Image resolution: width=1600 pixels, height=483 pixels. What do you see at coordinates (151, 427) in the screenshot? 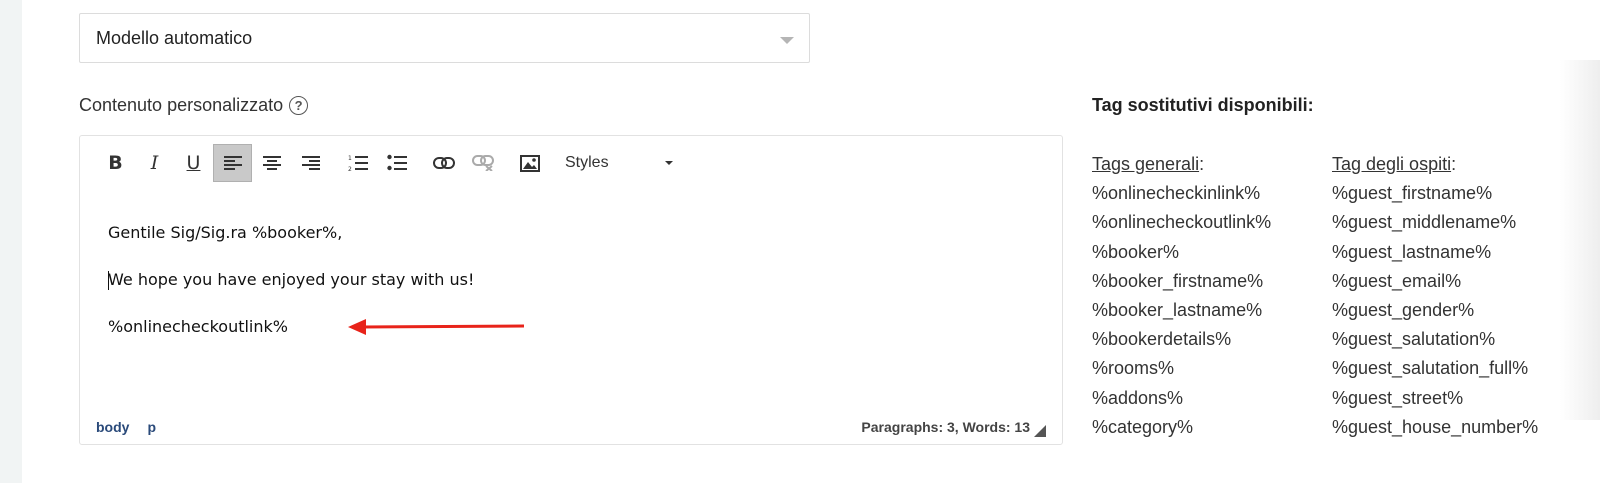
I see `path-item-p: p` at bounding box center [151, 427].